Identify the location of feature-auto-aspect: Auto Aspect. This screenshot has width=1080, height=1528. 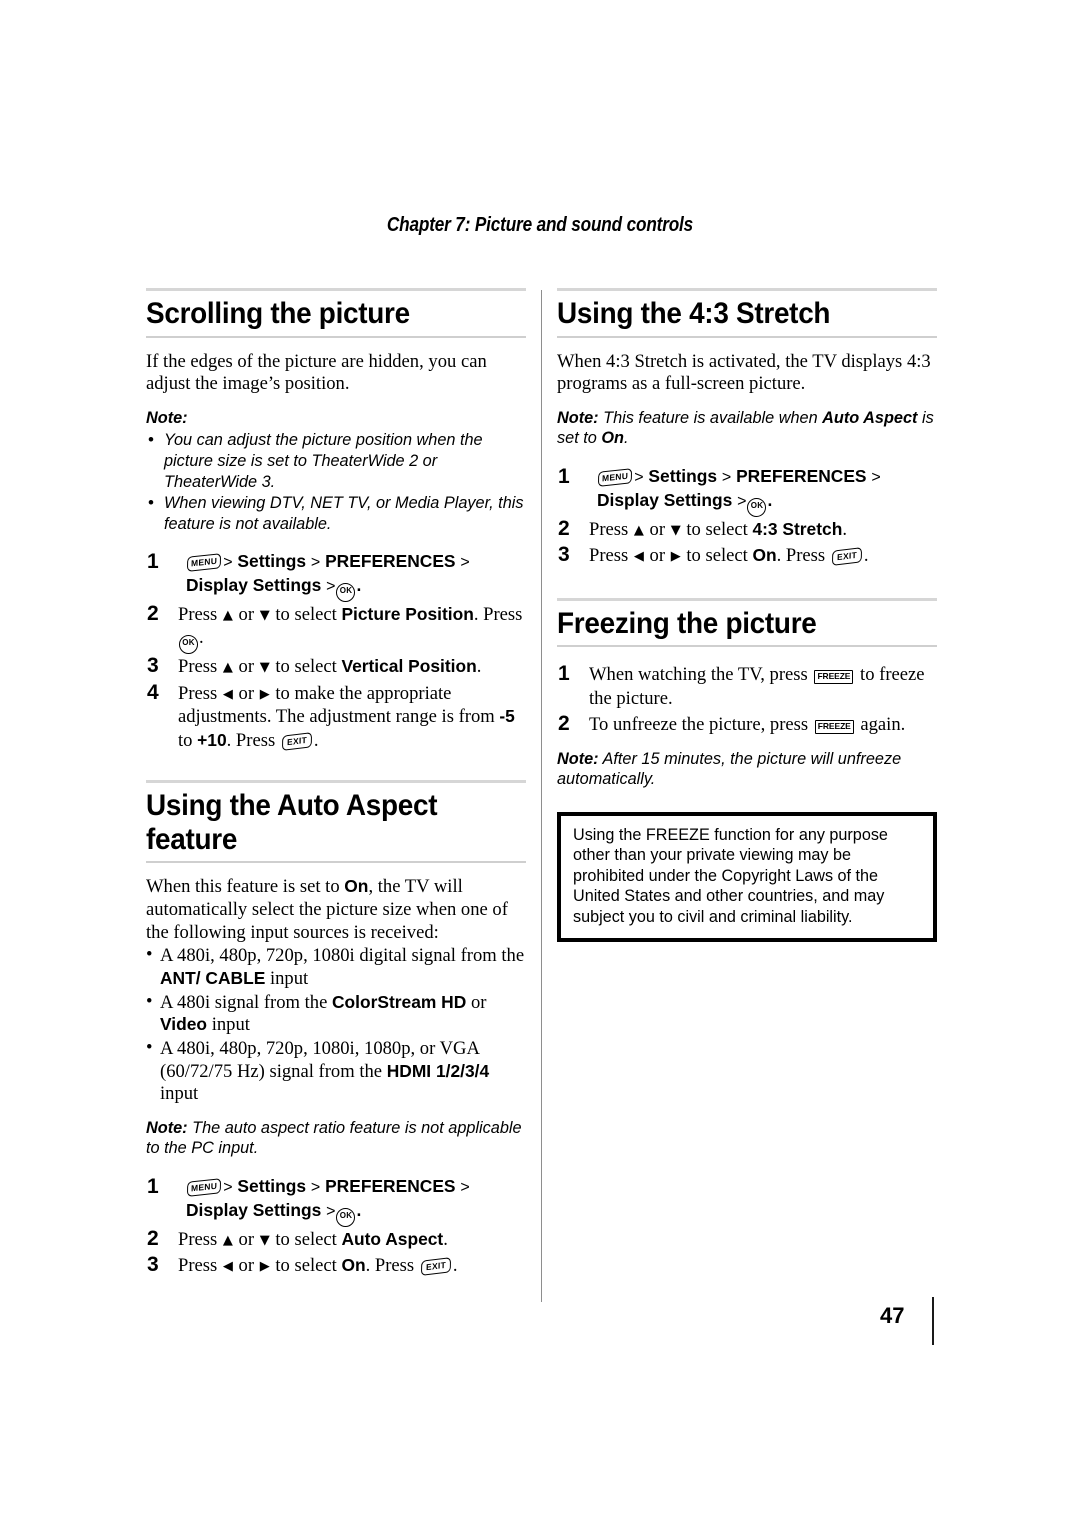
(870, 417).